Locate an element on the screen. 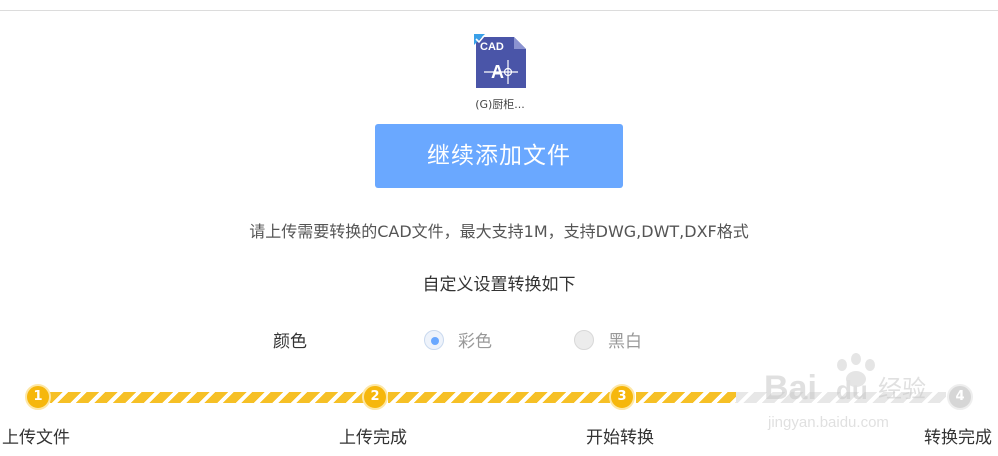 Image resolution: width=998 pixels, height=456 pixels. color-option-color: 彩色 is located at coordinates (458, 339).